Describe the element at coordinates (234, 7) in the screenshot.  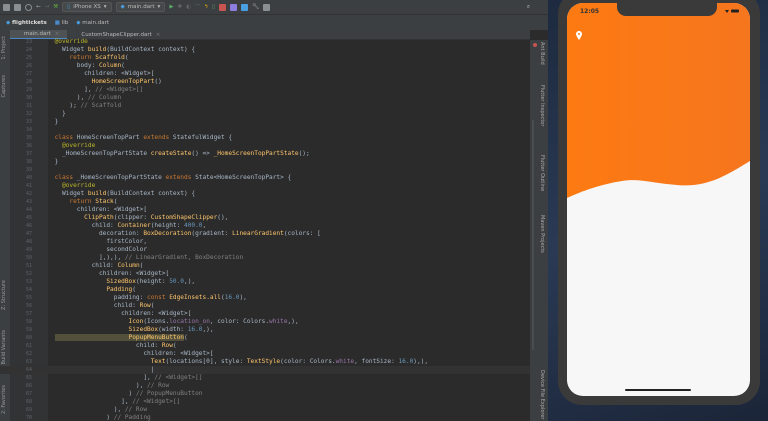
I see `avd-manager-icon` at that location.